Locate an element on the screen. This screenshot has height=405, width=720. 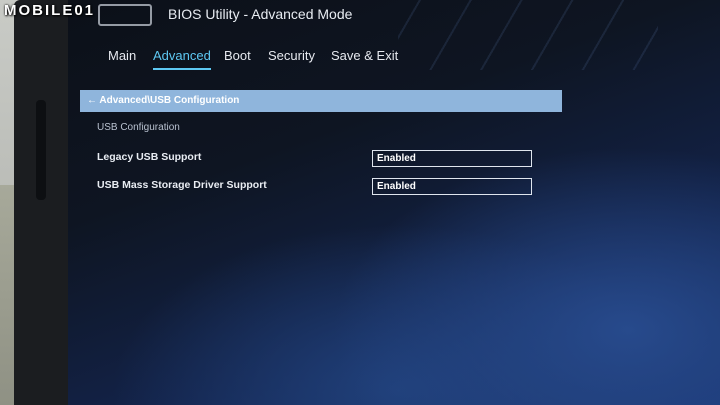
tab-boot: Boot is located at coordinates (237, 55).